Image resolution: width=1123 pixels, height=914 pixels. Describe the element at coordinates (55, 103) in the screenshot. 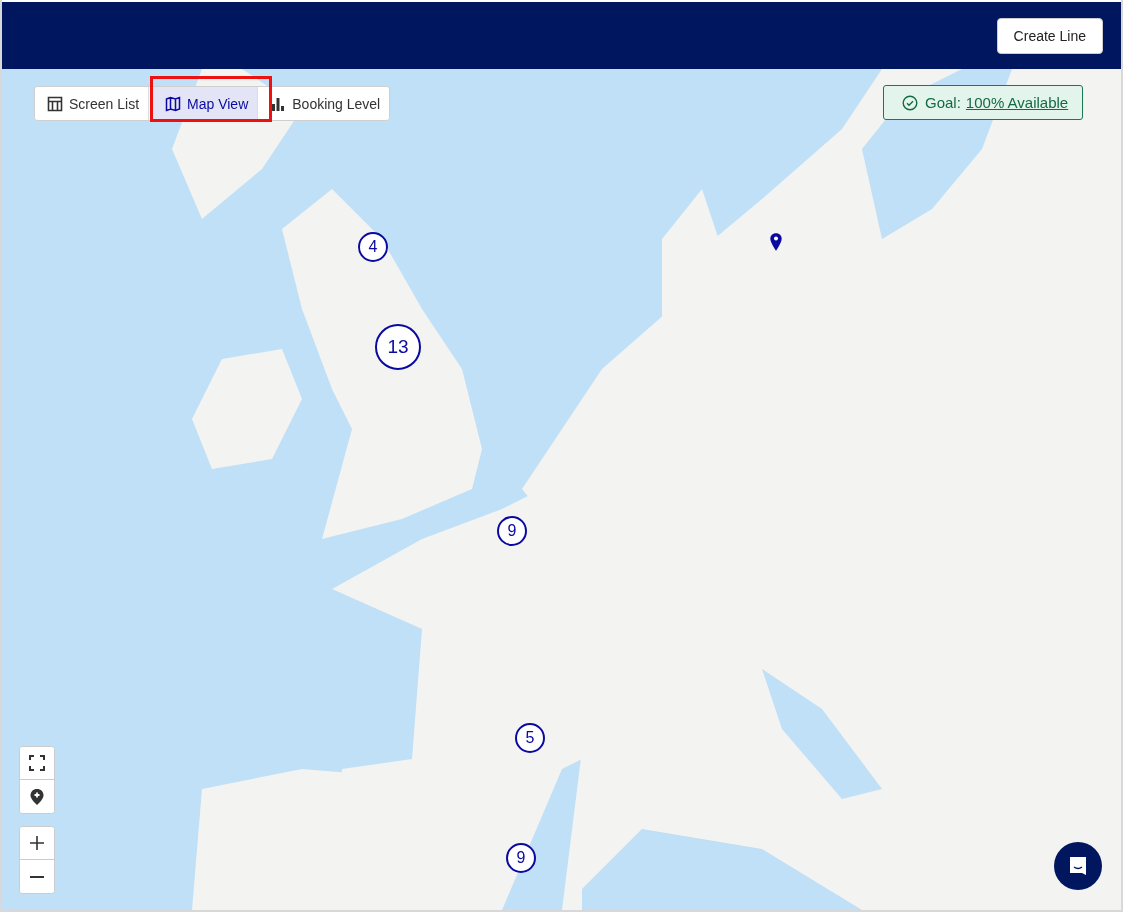

I see `table-icon` at that location.